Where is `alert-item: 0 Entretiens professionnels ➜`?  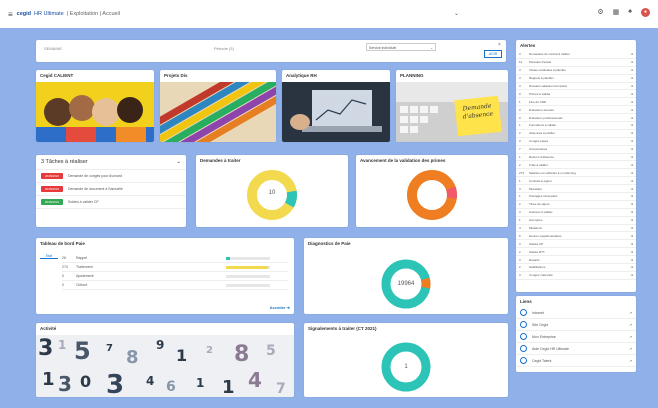
alert-item: 0 Entretiens professionnels ➜ is located at coordinates (576, 118).